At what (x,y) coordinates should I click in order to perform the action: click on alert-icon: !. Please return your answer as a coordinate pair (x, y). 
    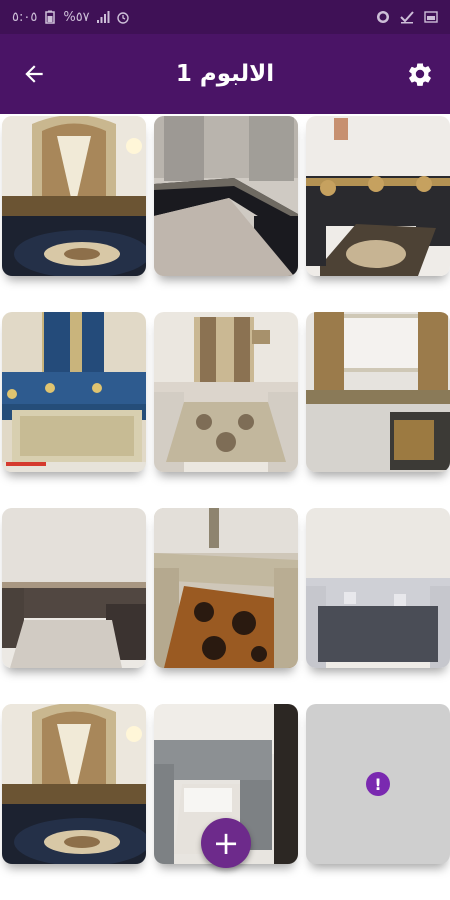
    Looking at the image, I should click on (378, 784).